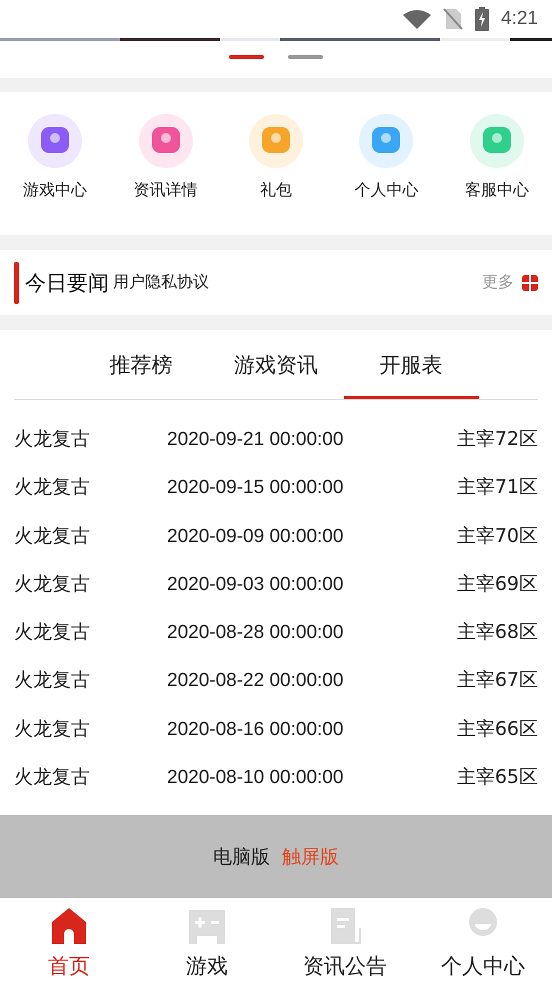 This screenshot has width=552, height=981. What do you see at coordinates (255, 681) in the screenshot?
I see `open-time: 2020-08-22 00:00:00` at bounding box center [255, 681].